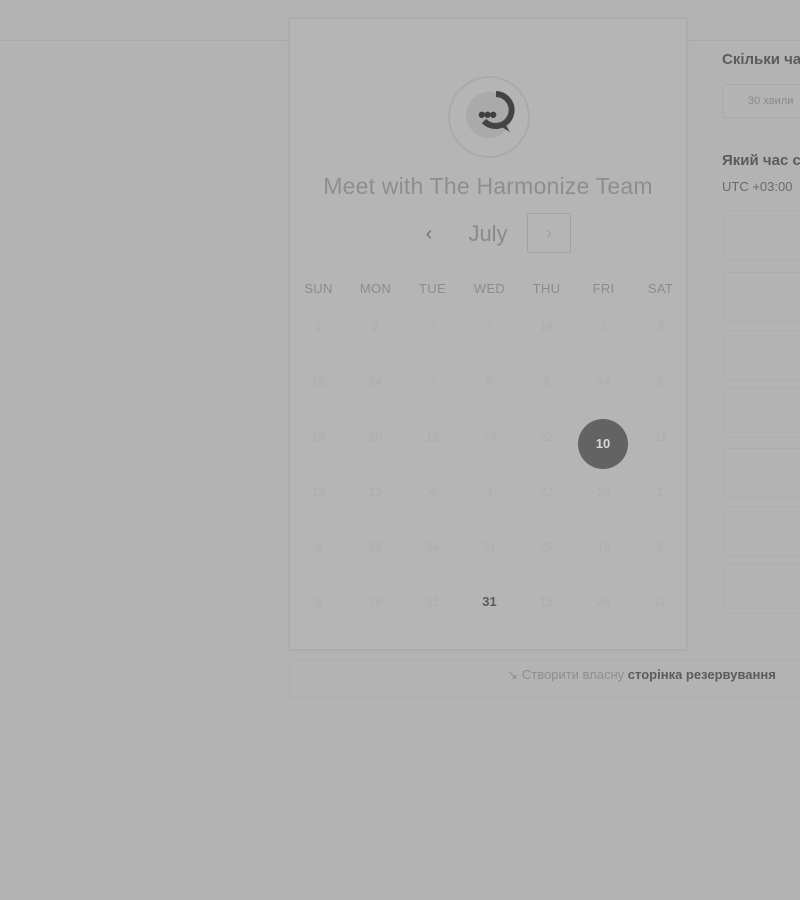 The width and height of the screenshot is (800, 900). What do you see at coordinates (757, 186) in the screenshot?
I see `timezone-label: UTC +03:00` at bounding box center [757, 186].